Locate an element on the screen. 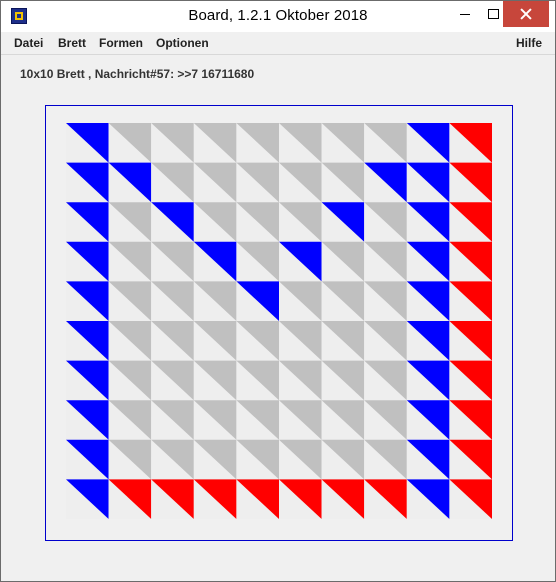 The width and height of the screenshot is (556, 582). menu-datei: Datei is located at coordinates (28, 43).